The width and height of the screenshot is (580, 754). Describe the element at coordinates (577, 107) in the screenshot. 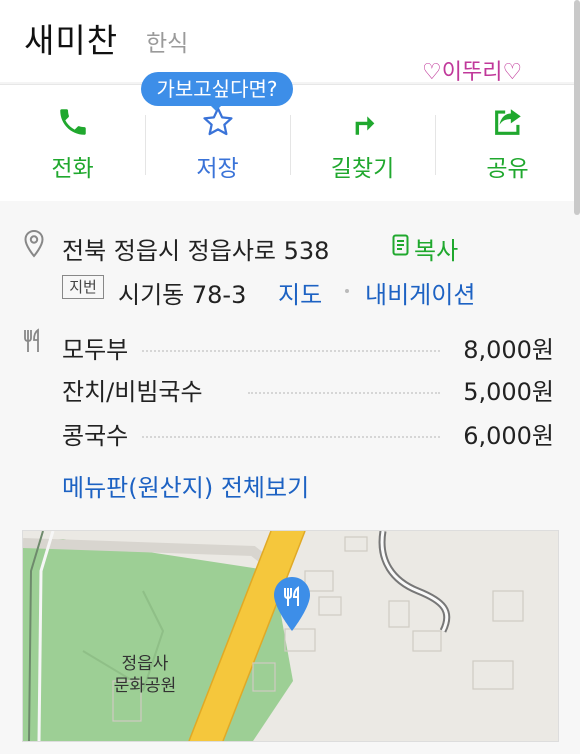

I see `scrollbar` at that location.